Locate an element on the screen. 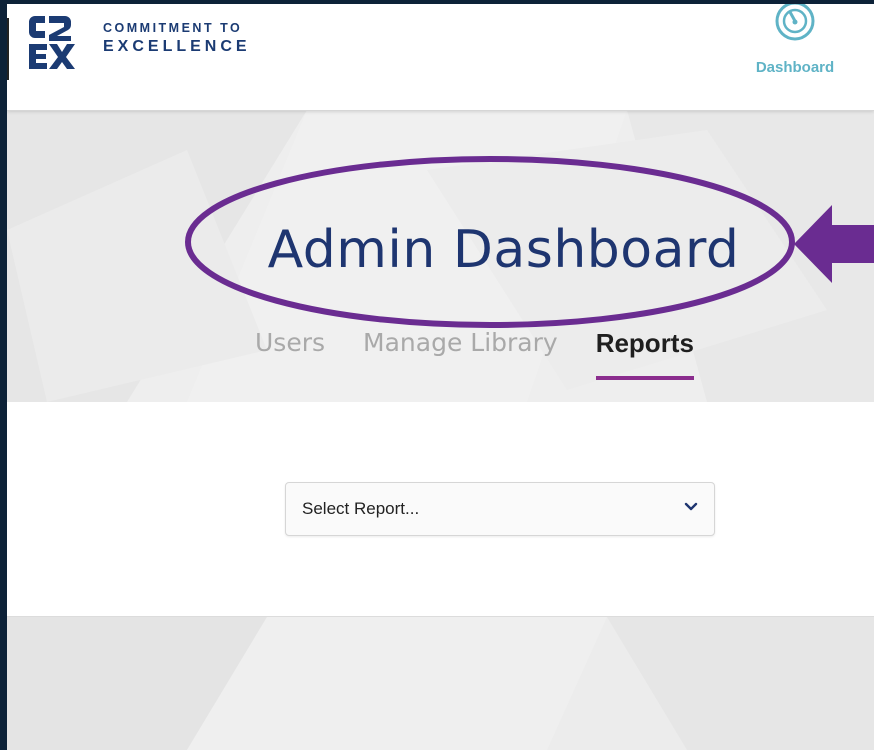  logo-line-2: EXCELLENCE is located at coordinates (177, 46).